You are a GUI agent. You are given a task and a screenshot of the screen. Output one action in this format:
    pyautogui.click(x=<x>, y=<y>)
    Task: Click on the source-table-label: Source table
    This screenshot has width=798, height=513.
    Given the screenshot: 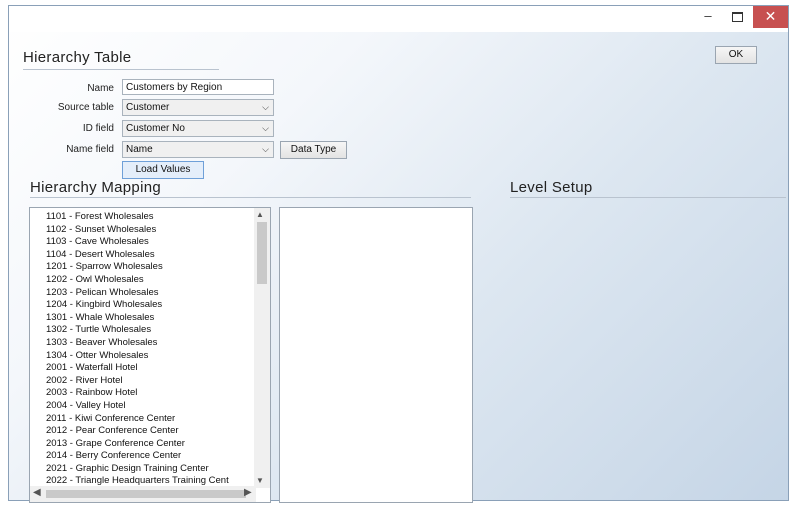 What is the action you would take?
    pyautogui.click(x=85, y=107)
    